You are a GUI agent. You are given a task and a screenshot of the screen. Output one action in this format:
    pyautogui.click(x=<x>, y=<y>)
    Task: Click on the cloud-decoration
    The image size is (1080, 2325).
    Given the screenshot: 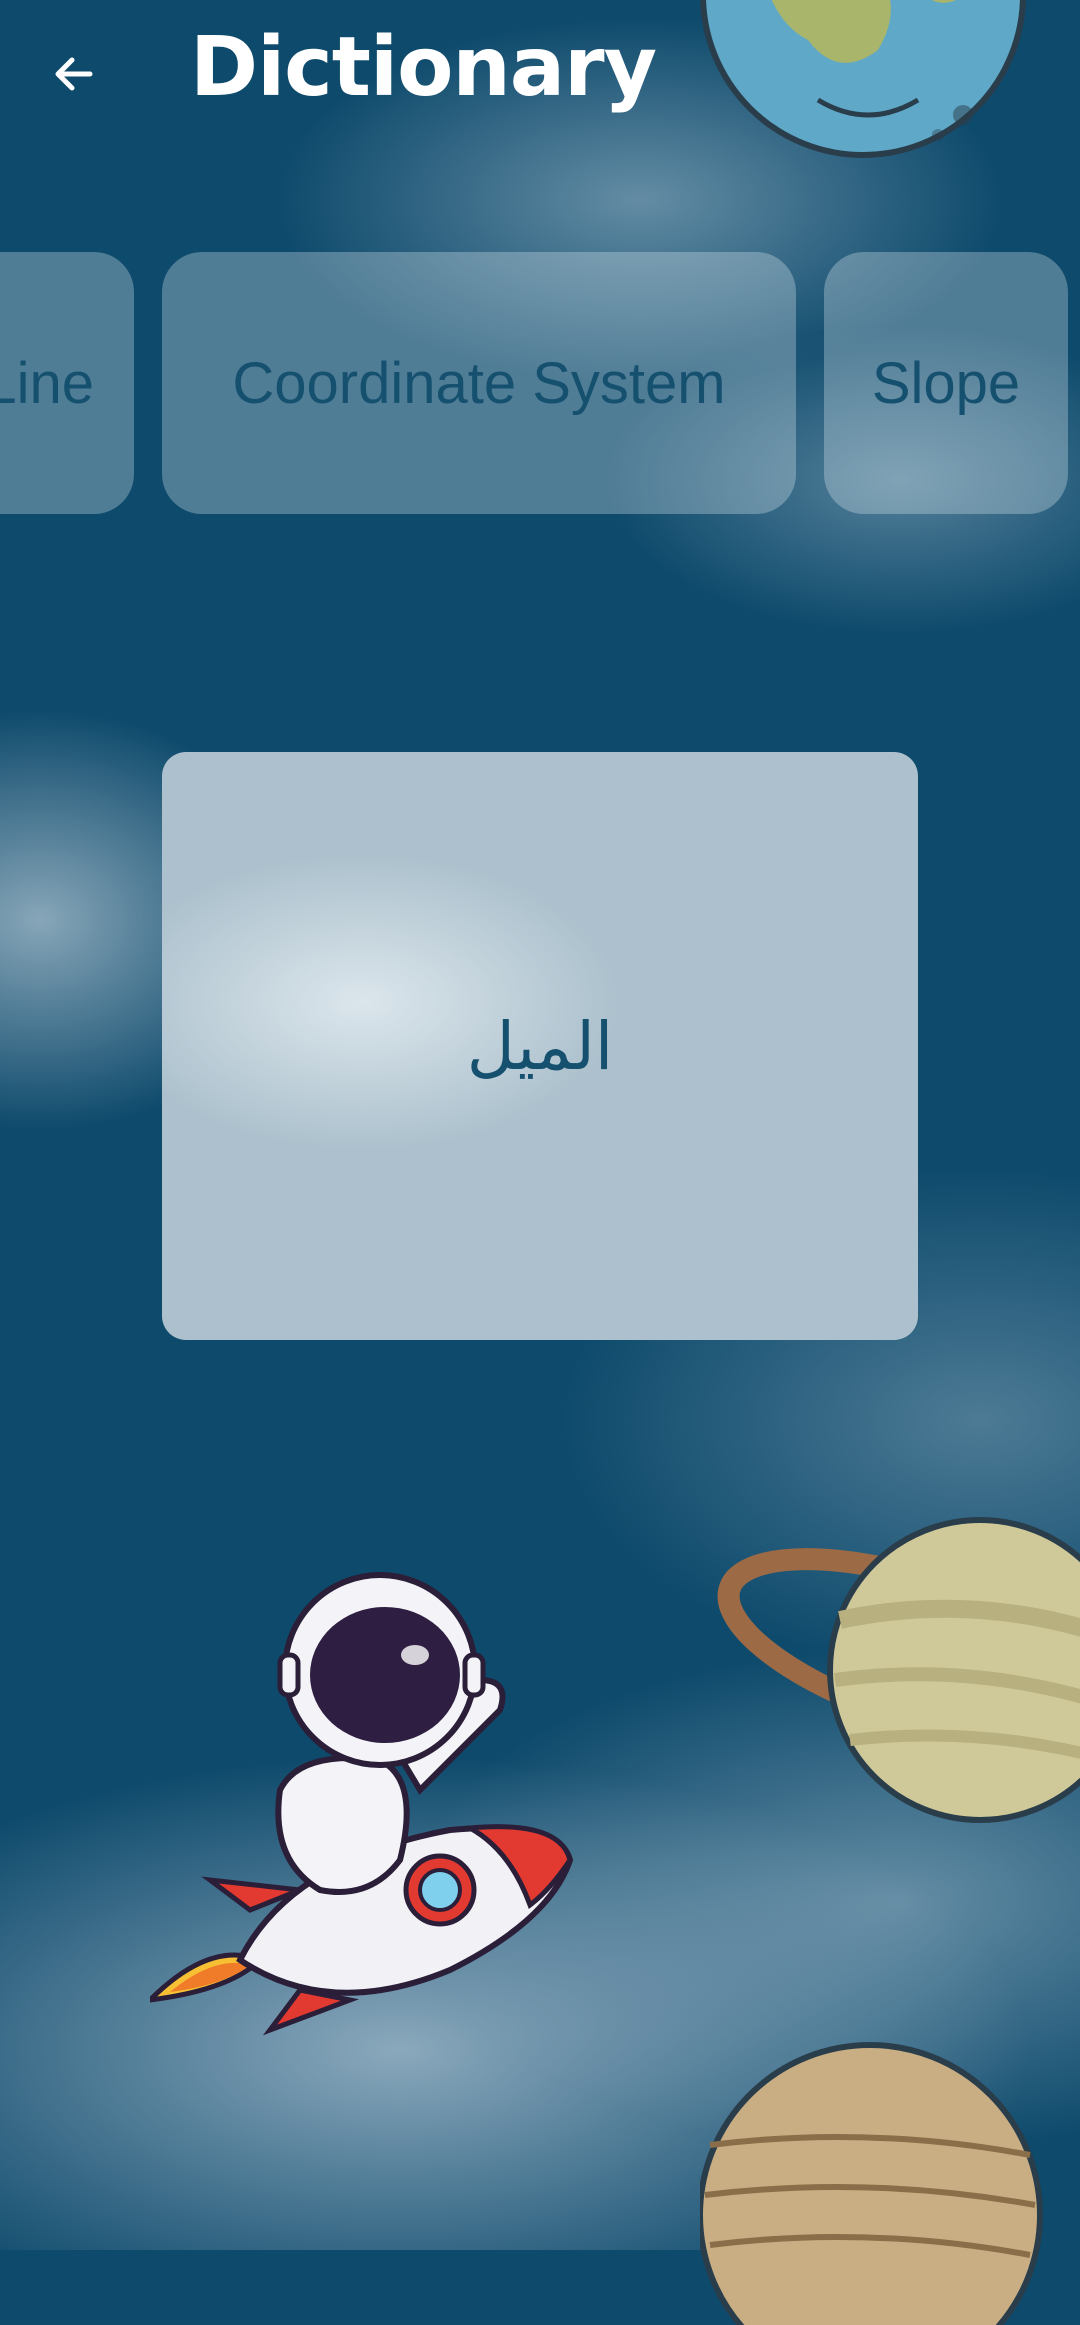 What is the action you would take?
    pyautogui.click(x=392, y=1002)
    